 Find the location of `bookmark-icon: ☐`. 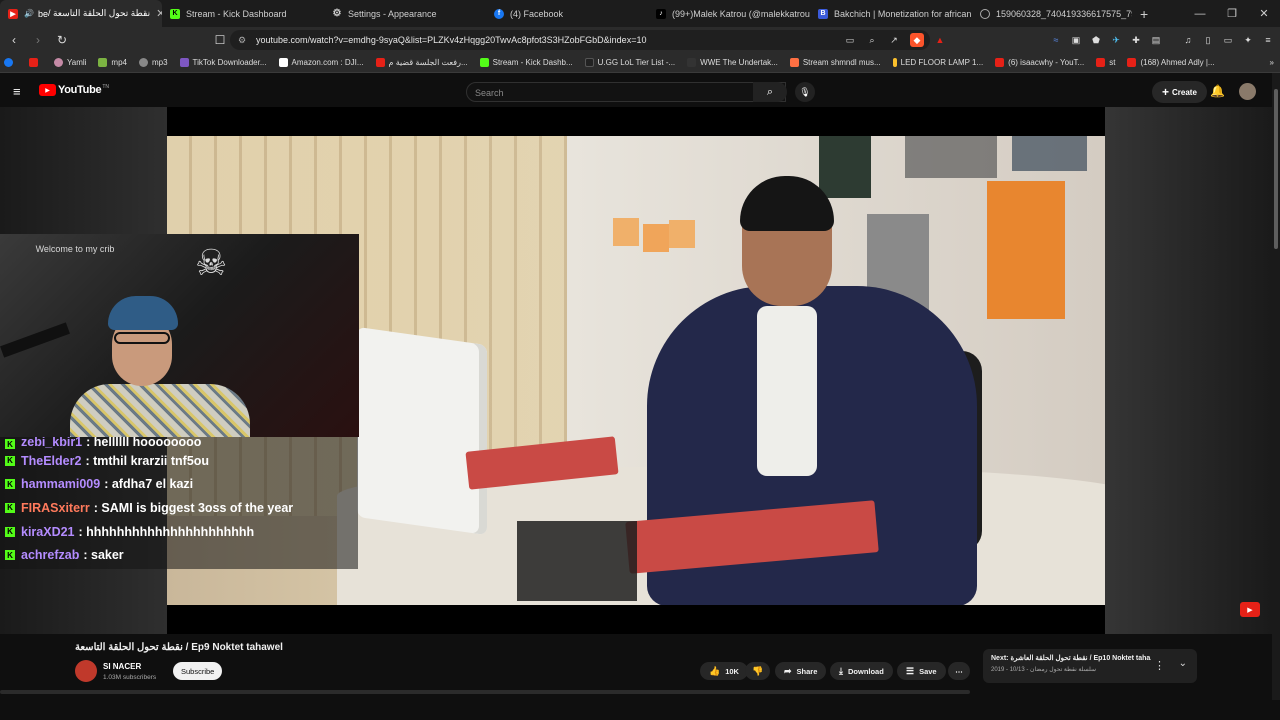

bookmark-icon: ☐ is located at coordinates (220, 40).